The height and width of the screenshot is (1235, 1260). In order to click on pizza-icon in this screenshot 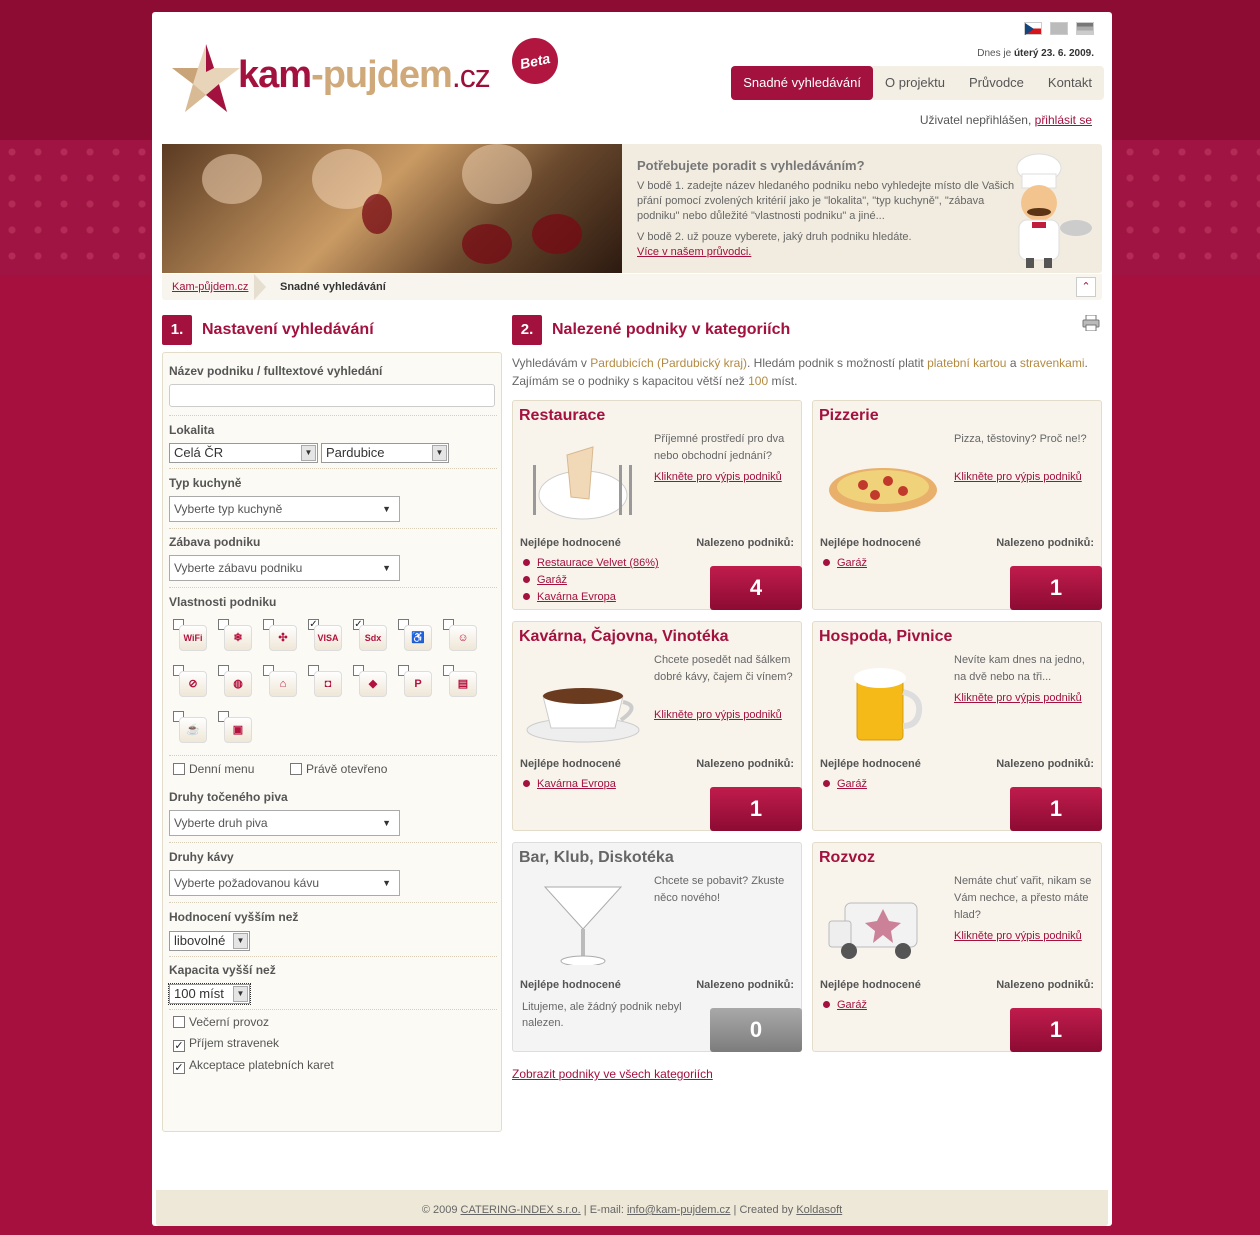, I will do `click(883, 490)`.